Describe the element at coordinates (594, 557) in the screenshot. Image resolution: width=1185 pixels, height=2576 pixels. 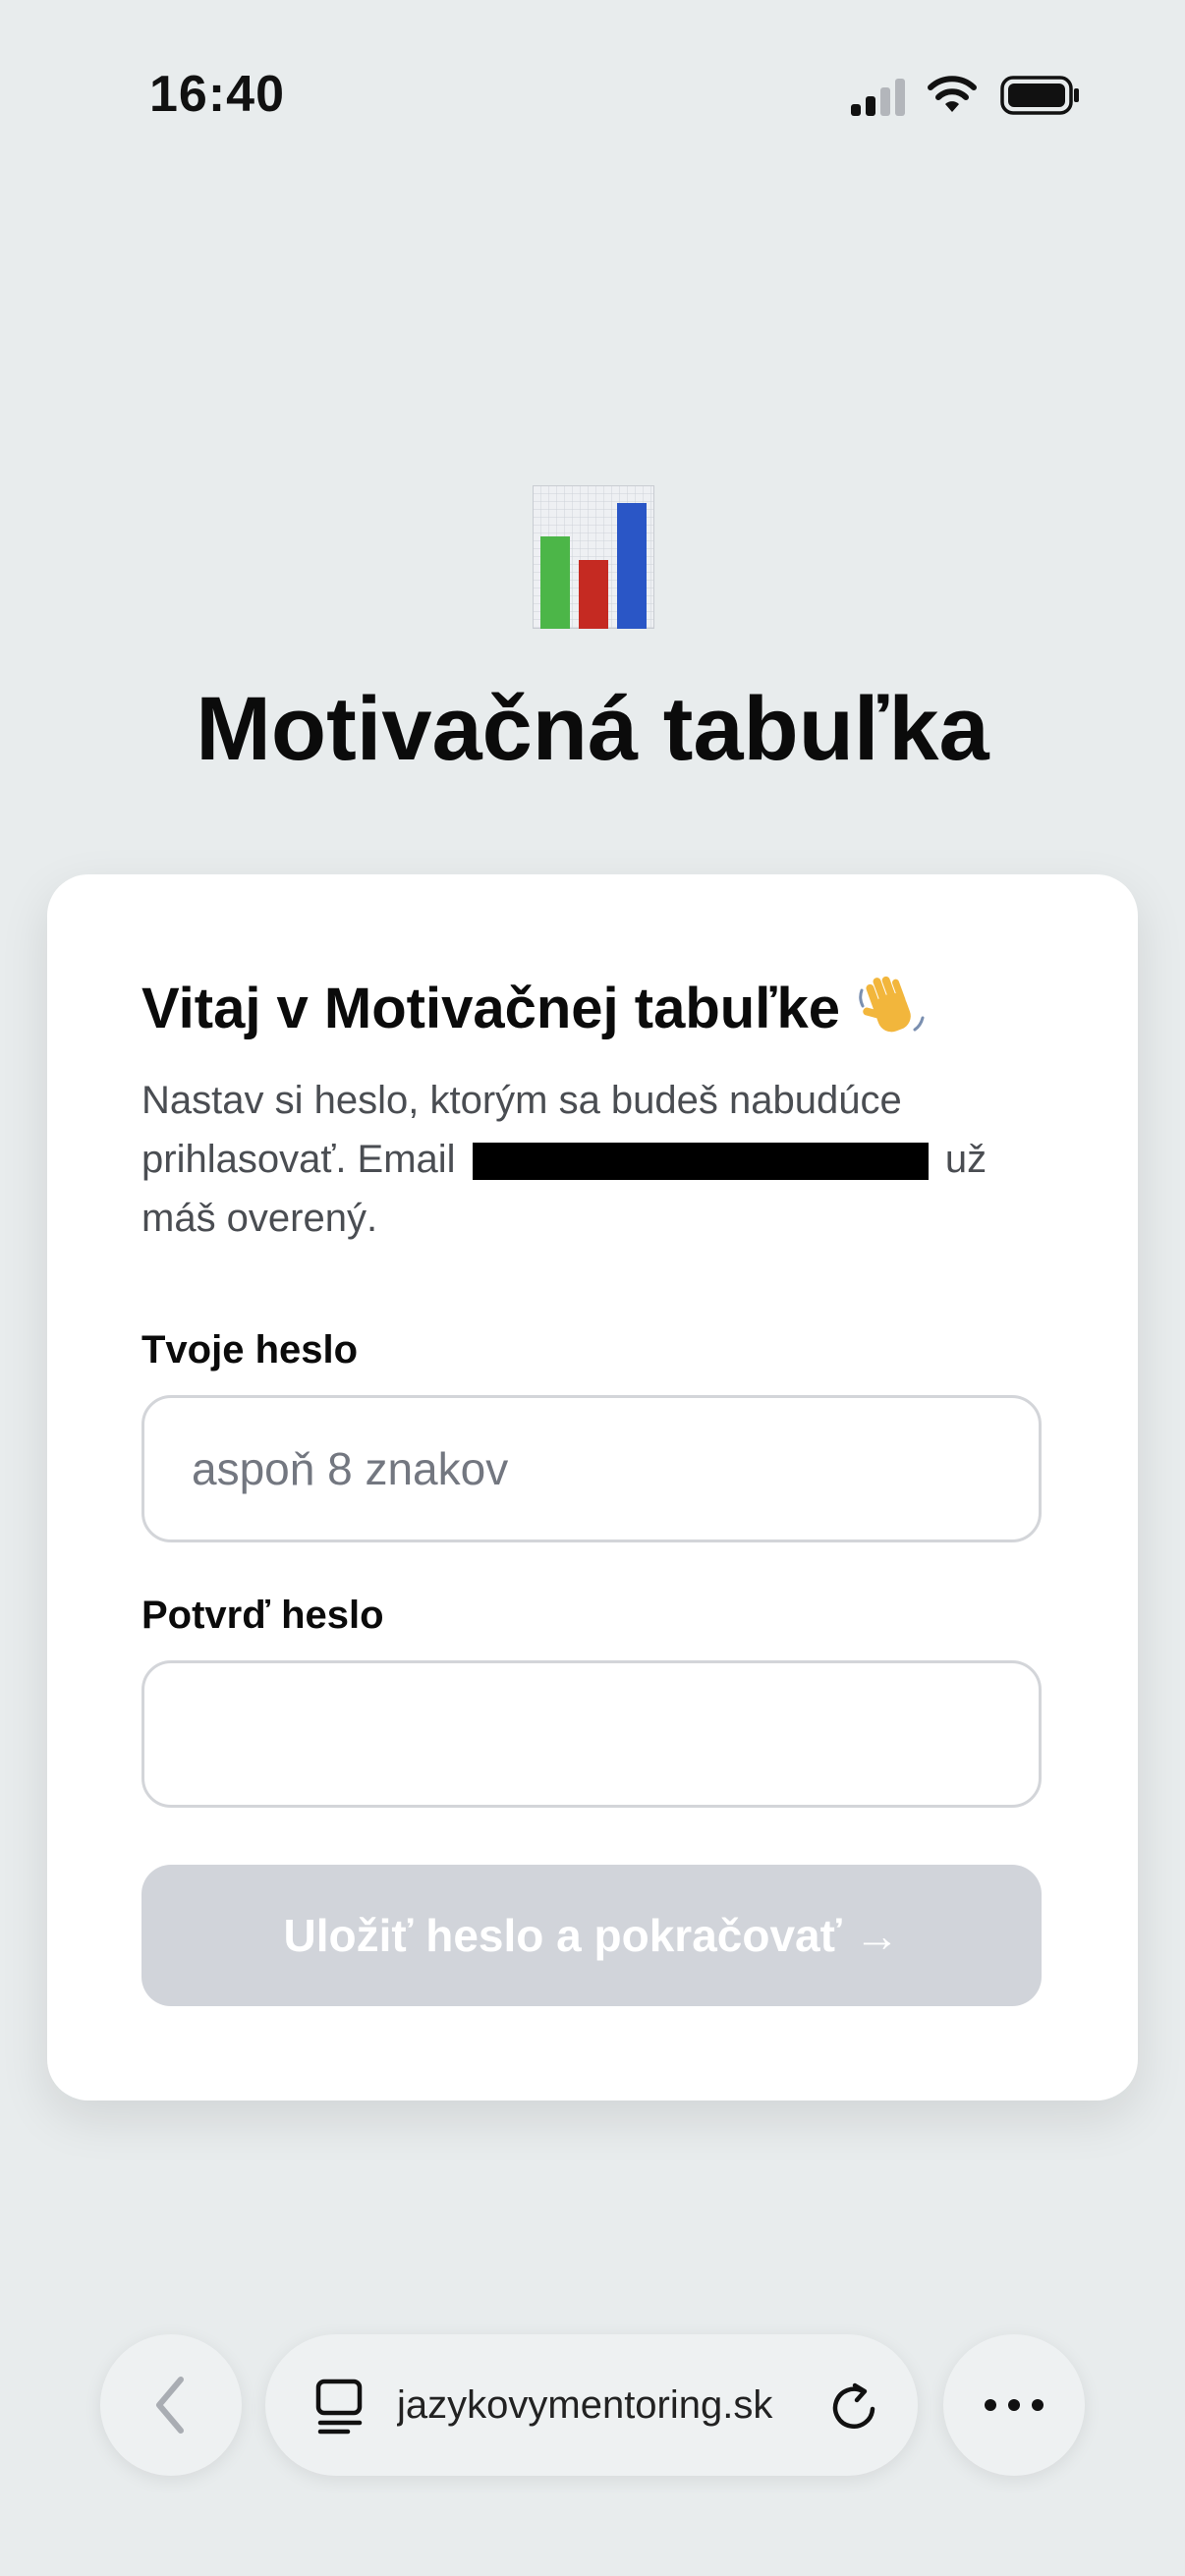
I see `bar-chart-icon` at that location.